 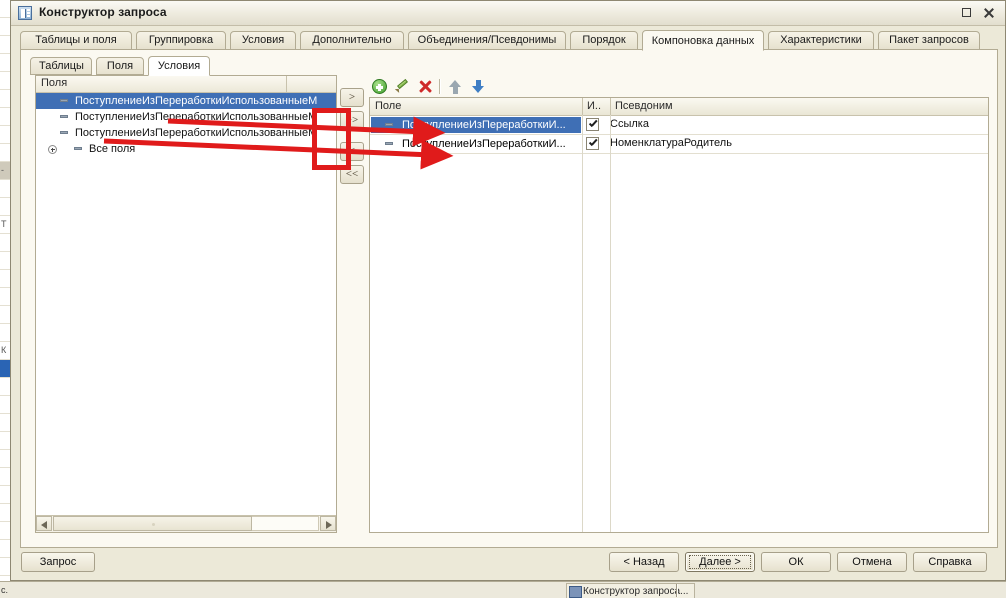 What do you see at coordinates (179, 66) in the screenshot?
I see `sub-tab-2: Условия` at bounding box center [179, 66].